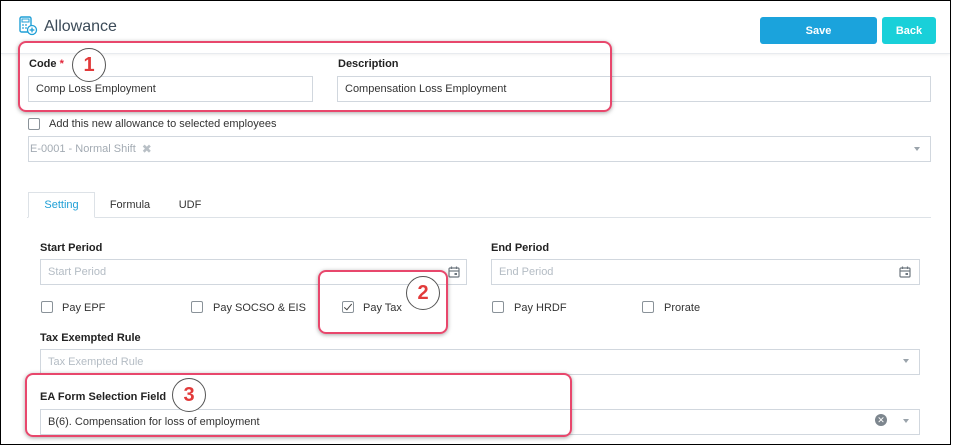 Image resolution: width=953 pixels, height=447 pixels. I want to click on back-button: Back, so click(909, 30).